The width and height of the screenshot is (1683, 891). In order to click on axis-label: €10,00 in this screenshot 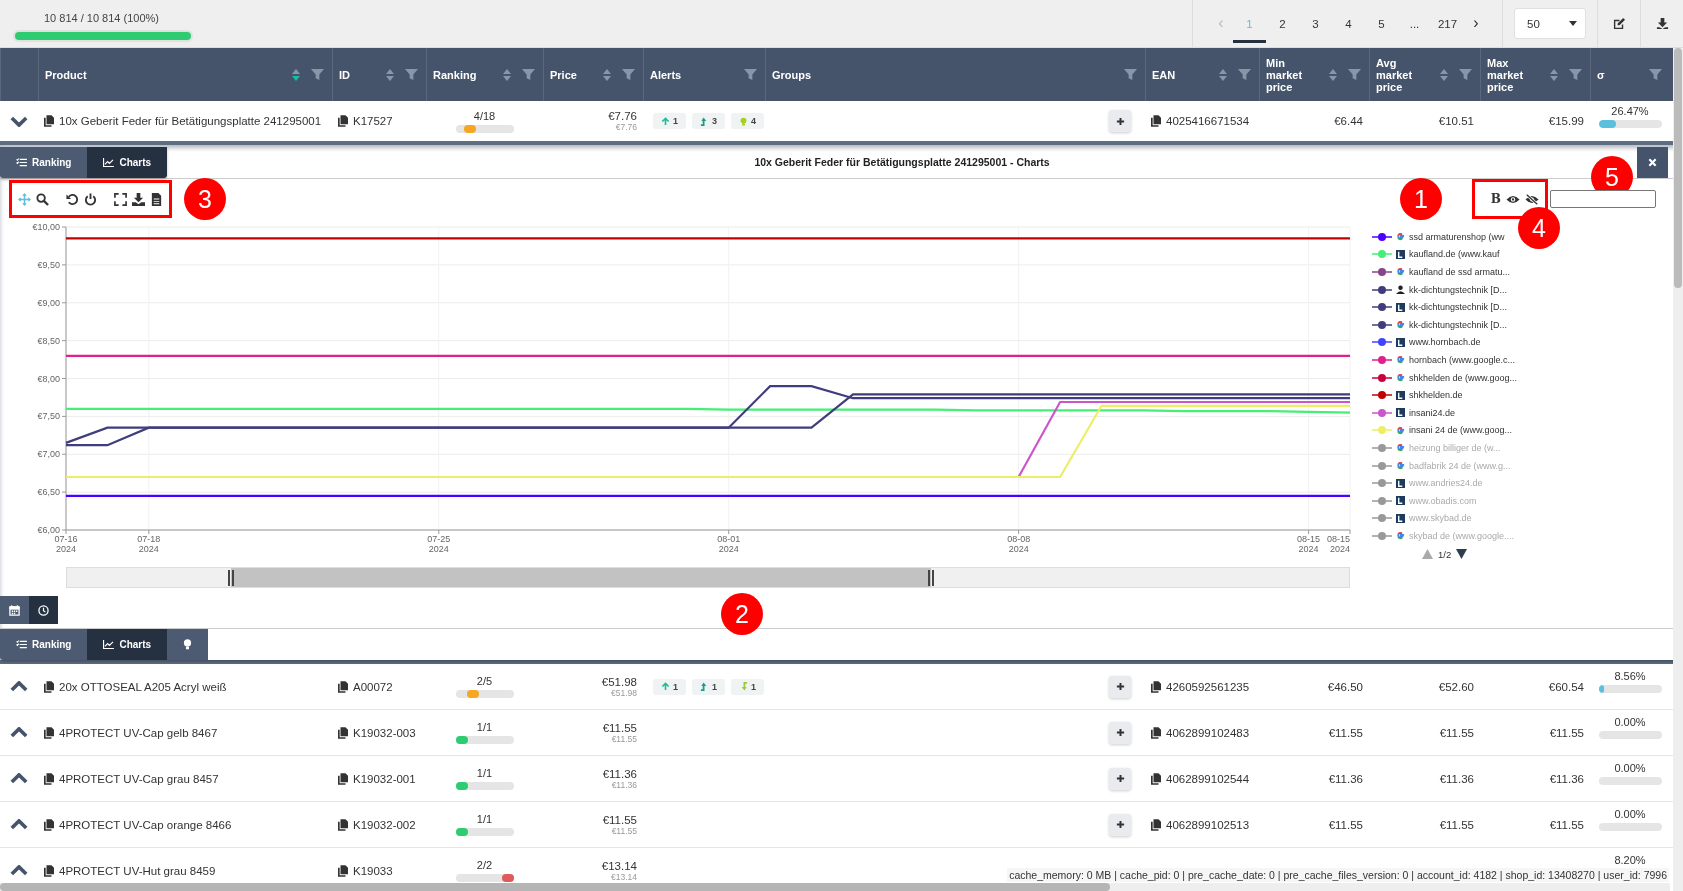, I will do `click(46, 227)`.